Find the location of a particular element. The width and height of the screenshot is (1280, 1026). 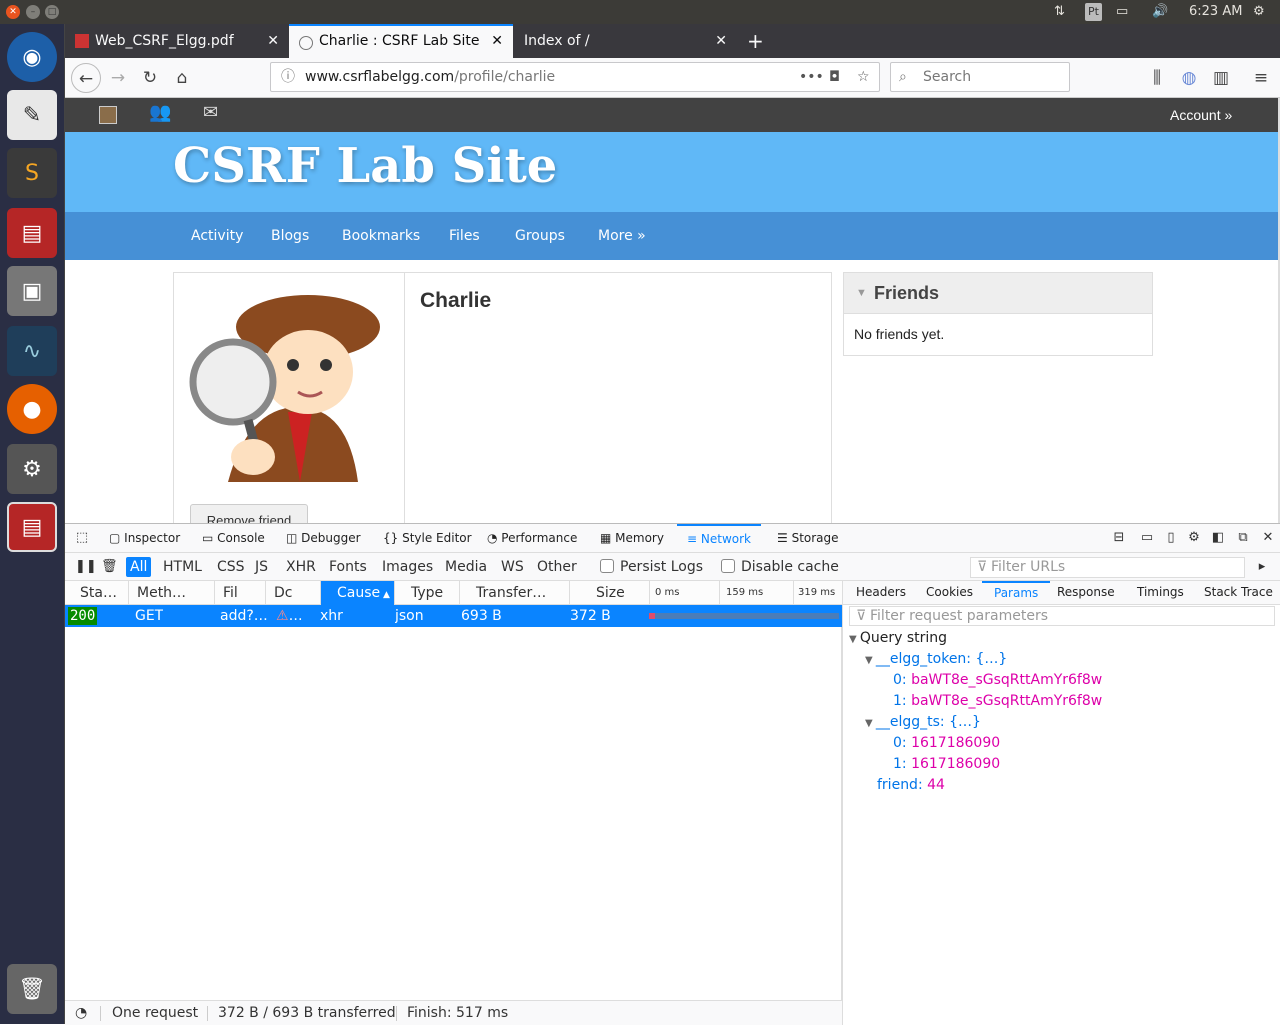

library-icon: ⫼ is located at coordinates (1157, 78).